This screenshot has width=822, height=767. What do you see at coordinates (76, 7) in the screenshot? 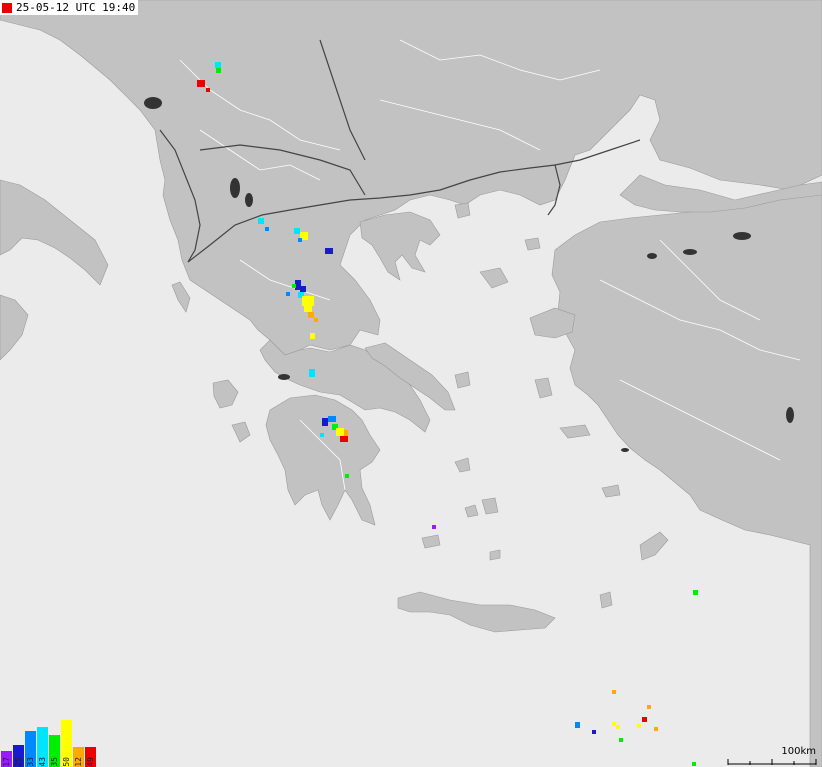
I see `timestamp-label: 25-05-12 UTC 19:40` at bounding box center [76, 7].